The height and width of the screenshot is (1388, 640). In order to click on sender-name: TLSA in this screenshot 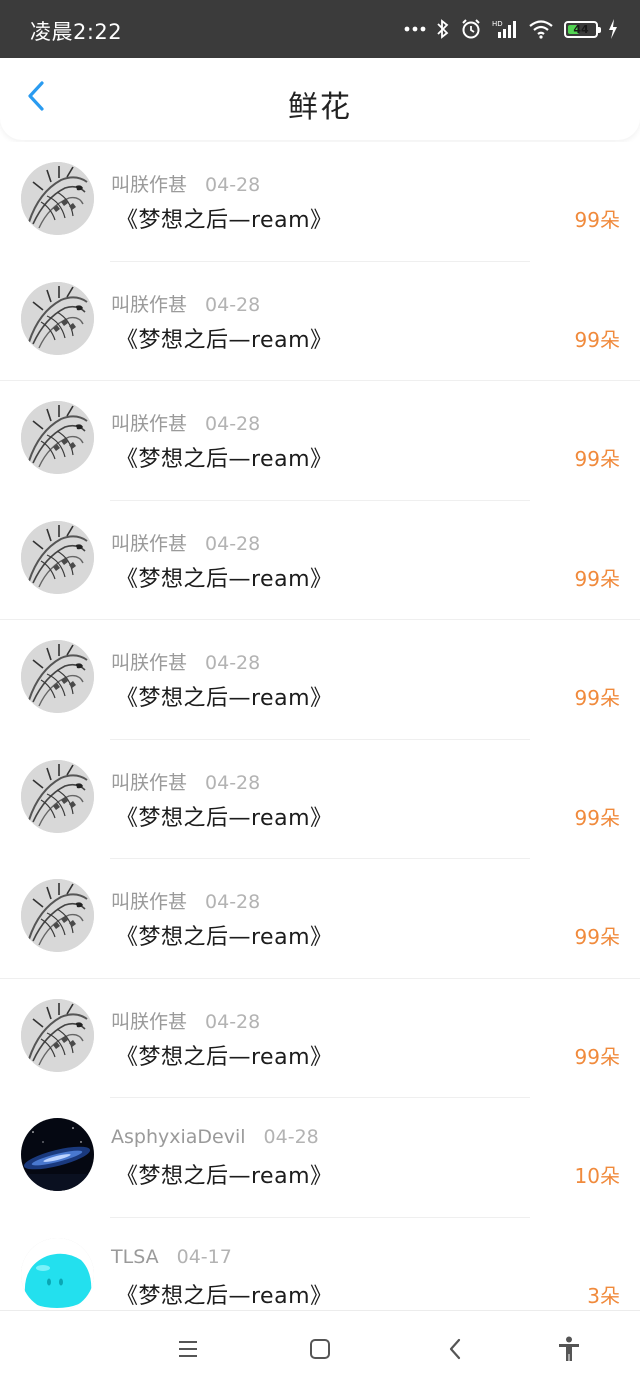, I will do `click(135, 1256)`.